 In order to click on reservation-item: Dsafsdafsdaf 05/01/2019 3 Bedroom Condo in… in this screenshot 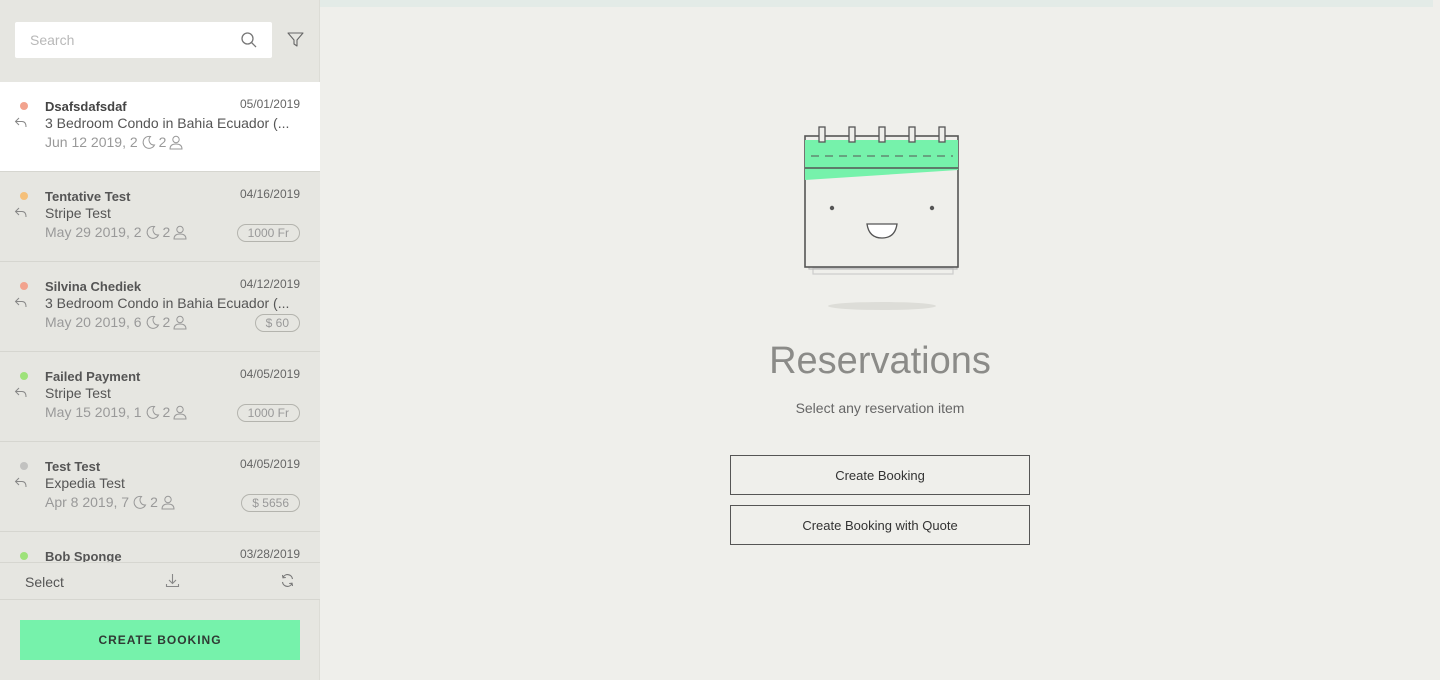, I will do `click(160, 127)`.